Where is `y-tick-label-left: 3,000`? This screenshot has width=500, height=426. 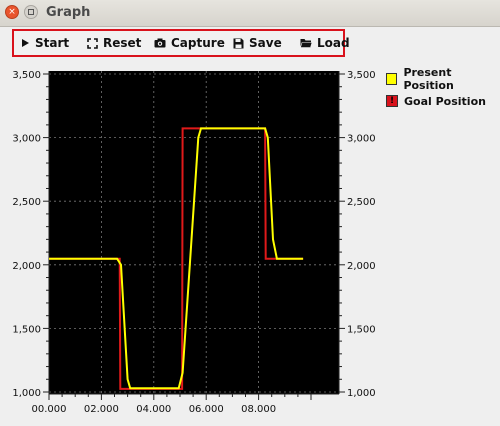
y-tick-label-left: 3,000 is located at coordinates (26, 139).